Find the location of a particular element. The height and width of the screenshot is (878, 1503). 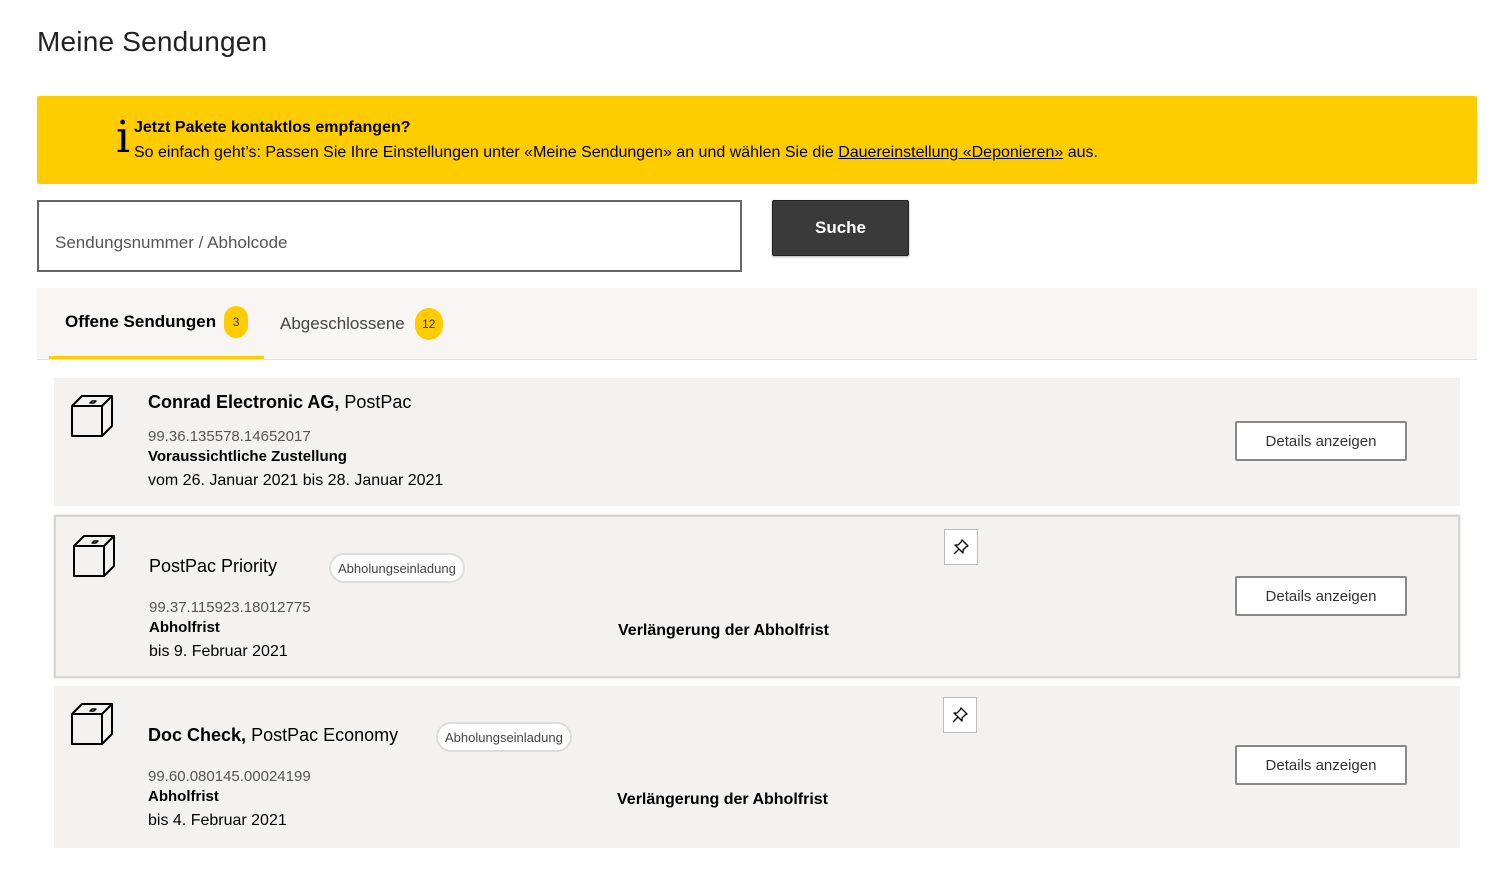

count-badge: 3 is located at coordinates (236, 322).